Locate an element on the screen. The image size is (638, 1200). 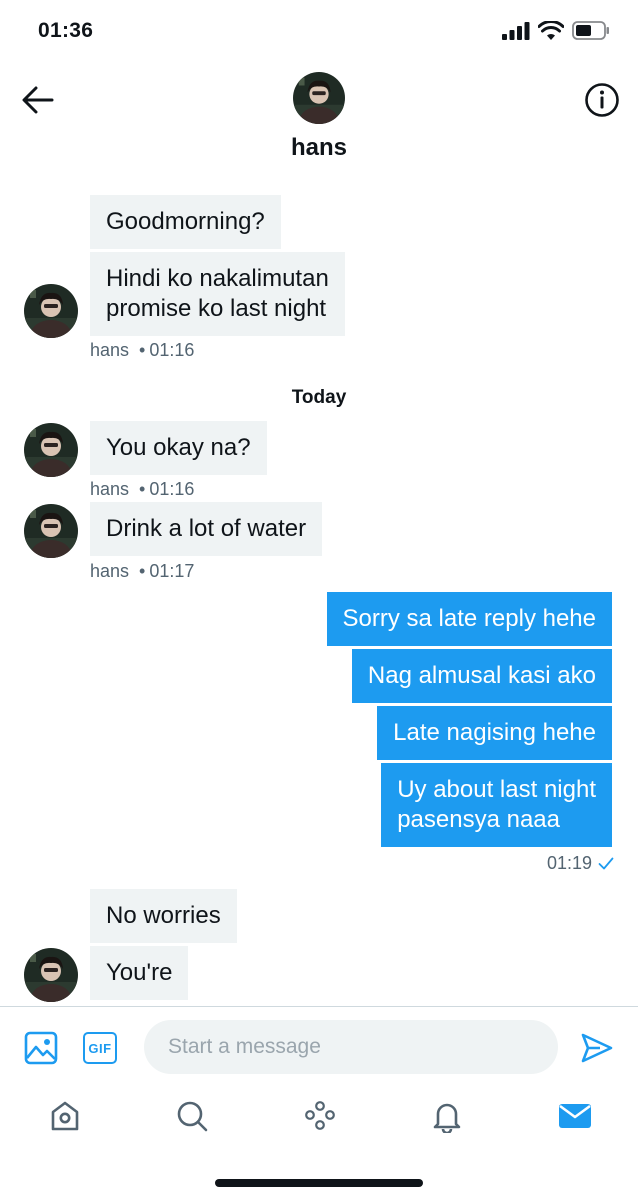
bell-icon is located at coordinates (447, 1118).